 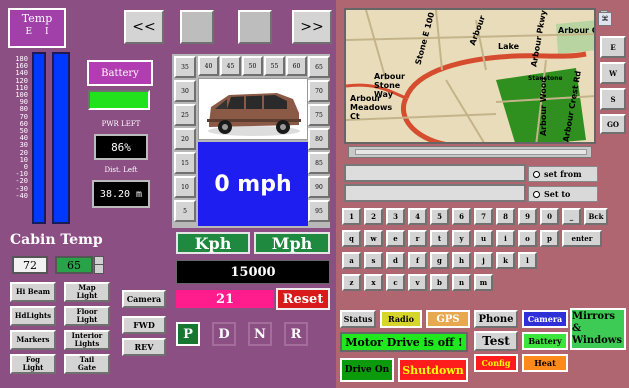 What do you see at coordinates (144, 27) in the screenshot?
I see `prev-button: <<` at bounding box center [144, 27].